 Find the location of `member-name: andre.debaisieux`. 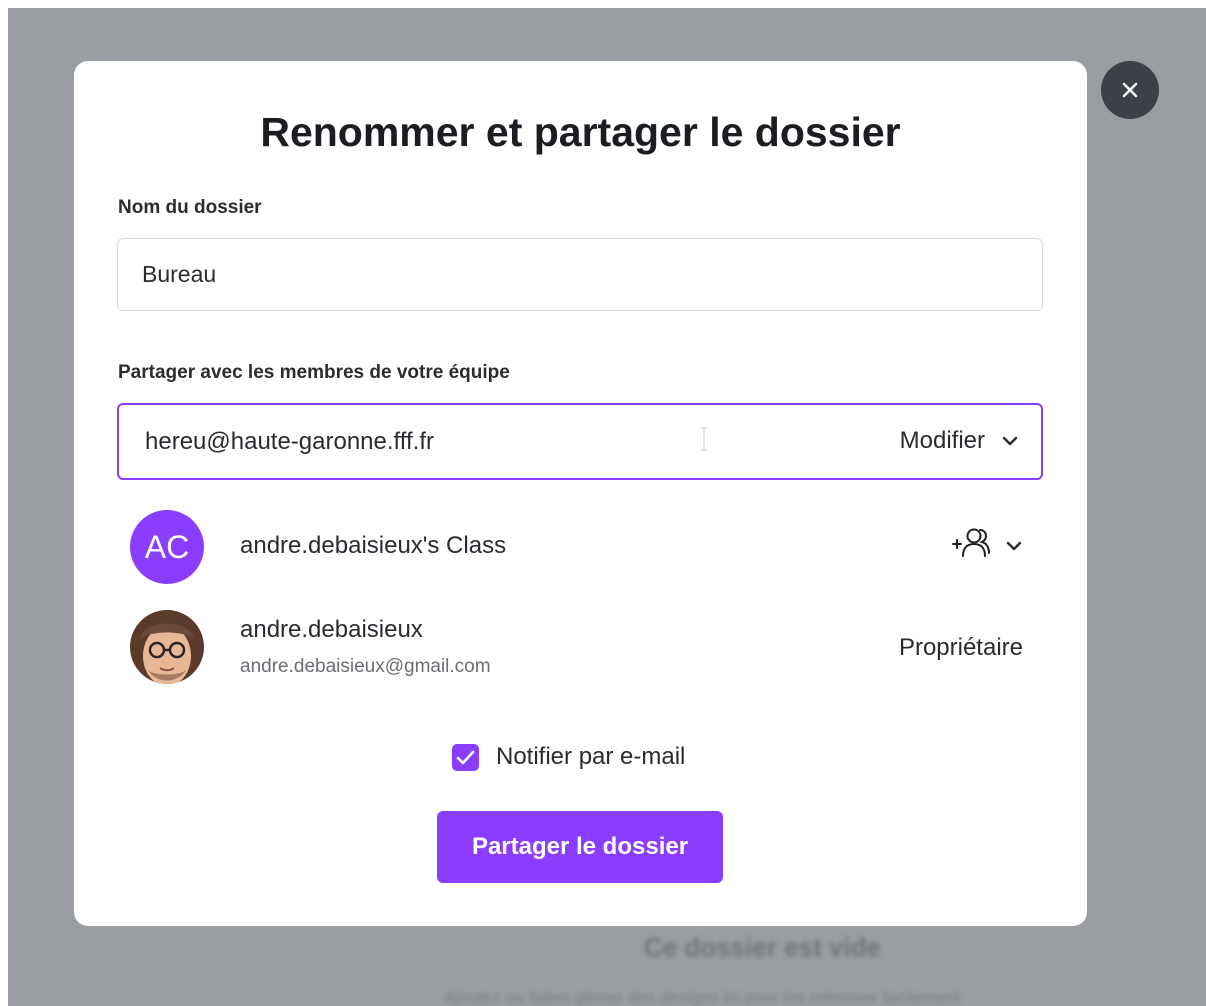

member-name: andre.debaisieux is located at coordinates (331, 629).